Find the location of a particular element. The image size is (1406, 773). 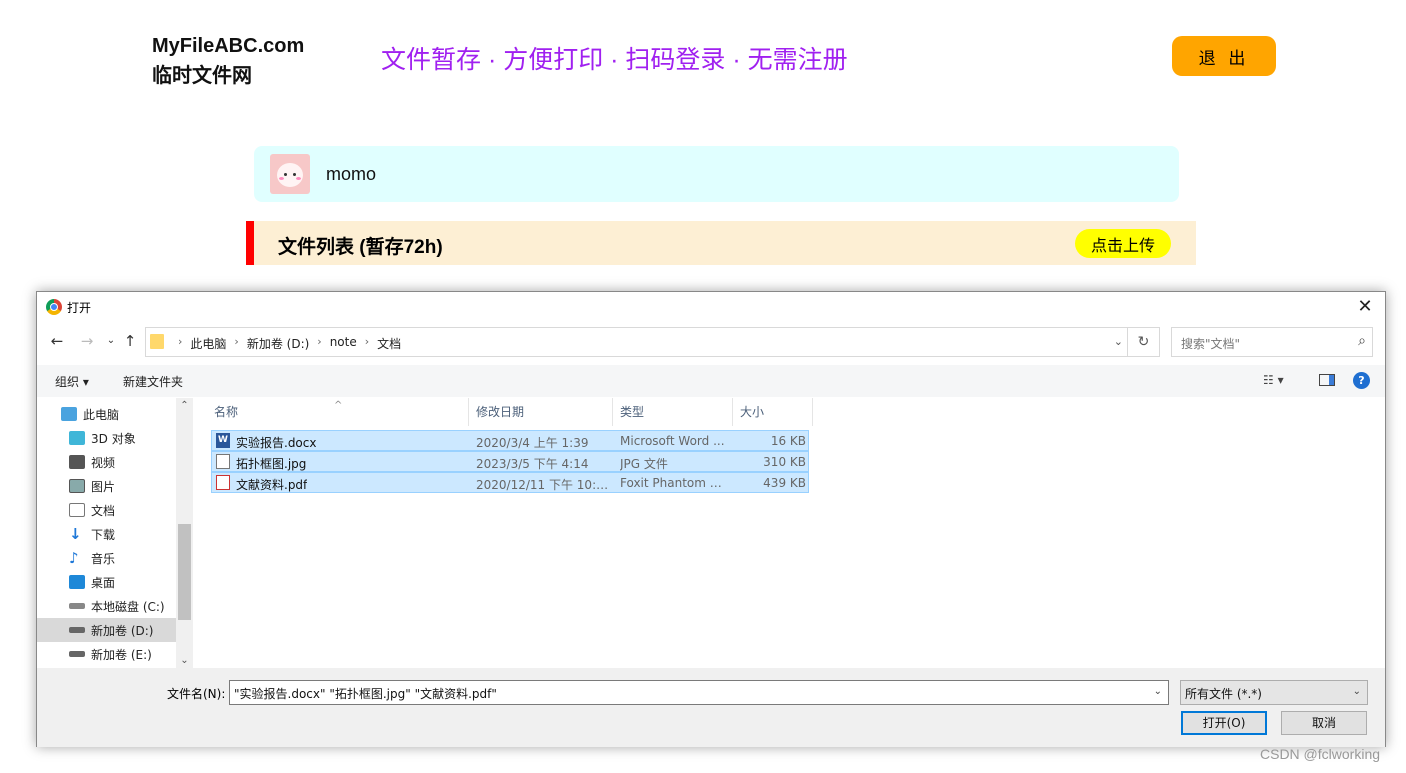

sidebar-item-drive-d: 新加卷 (D:) is located at coordinates (106, 630).